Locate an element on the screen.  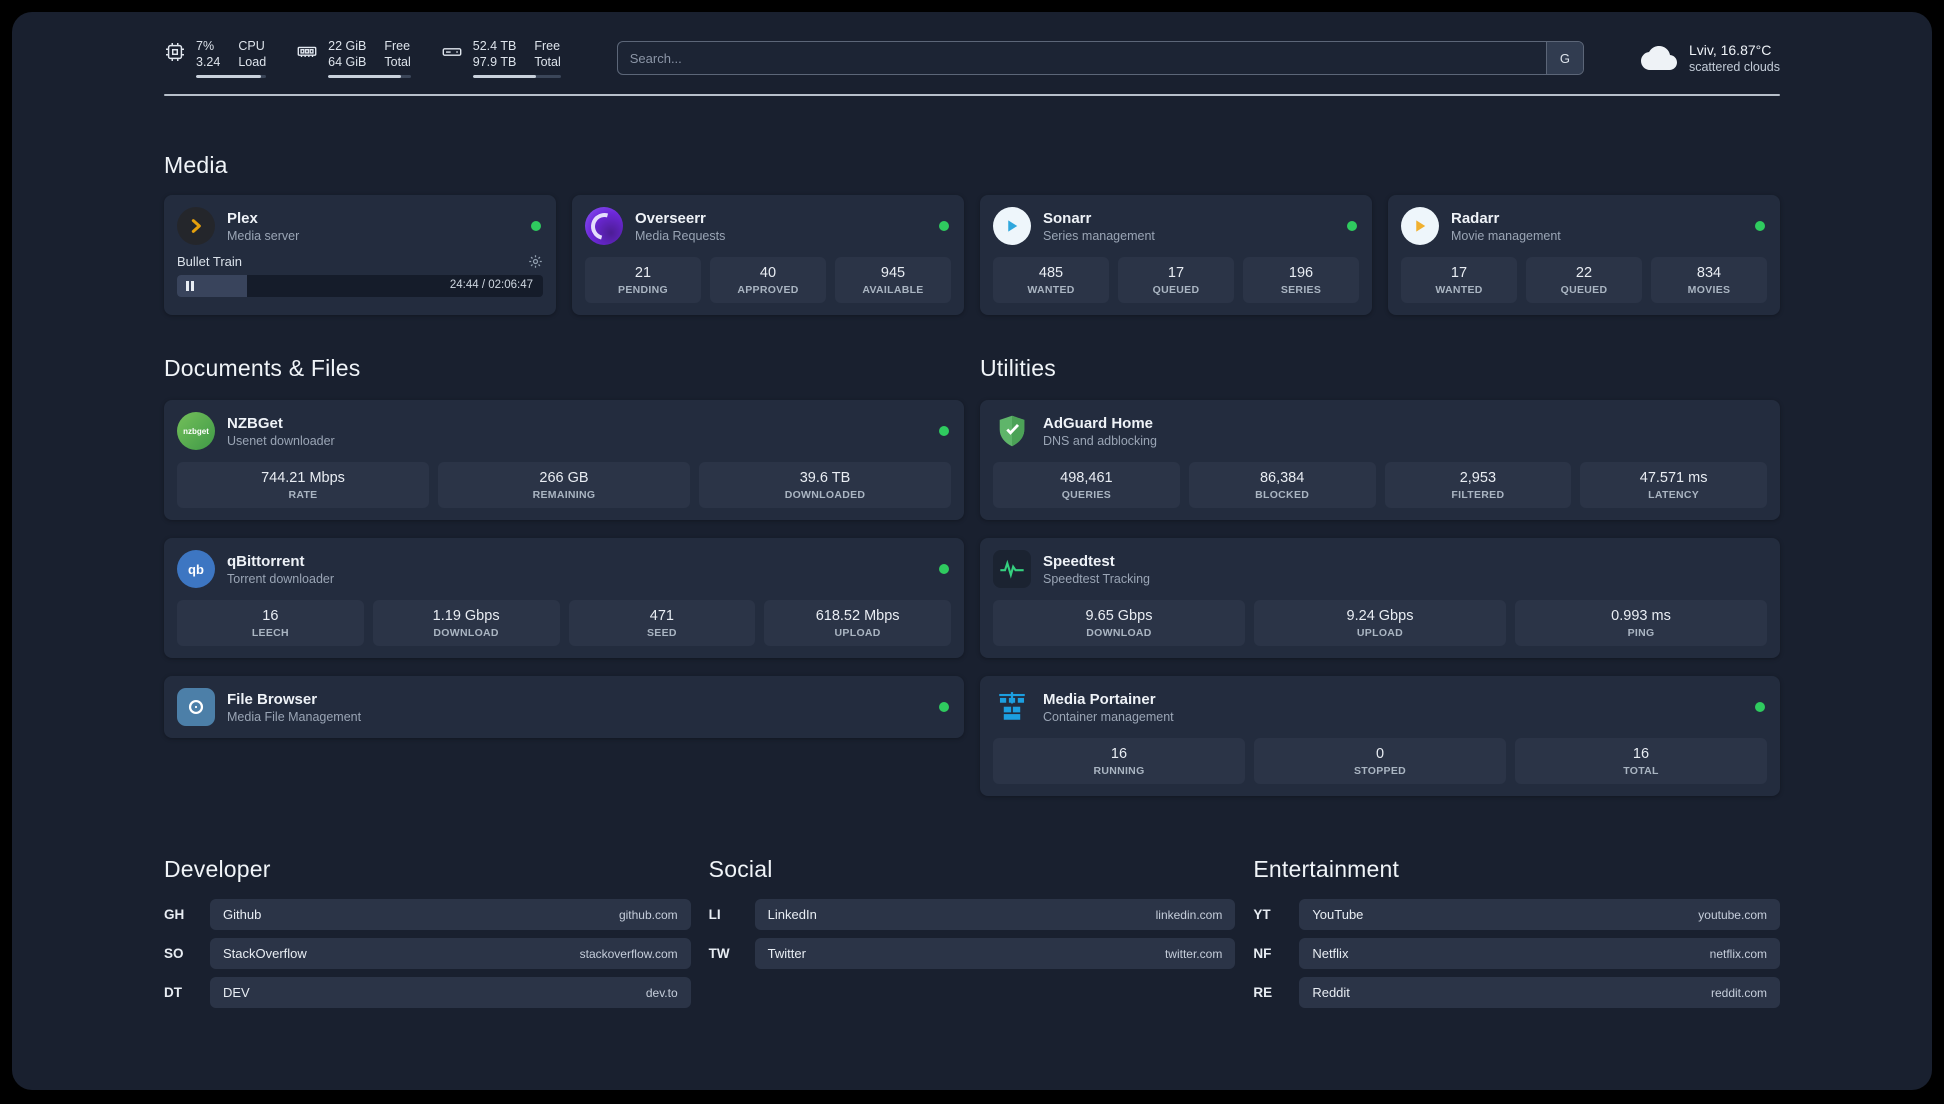
nzbget-icon-text: nzbget is located at coordinates (196, 431).